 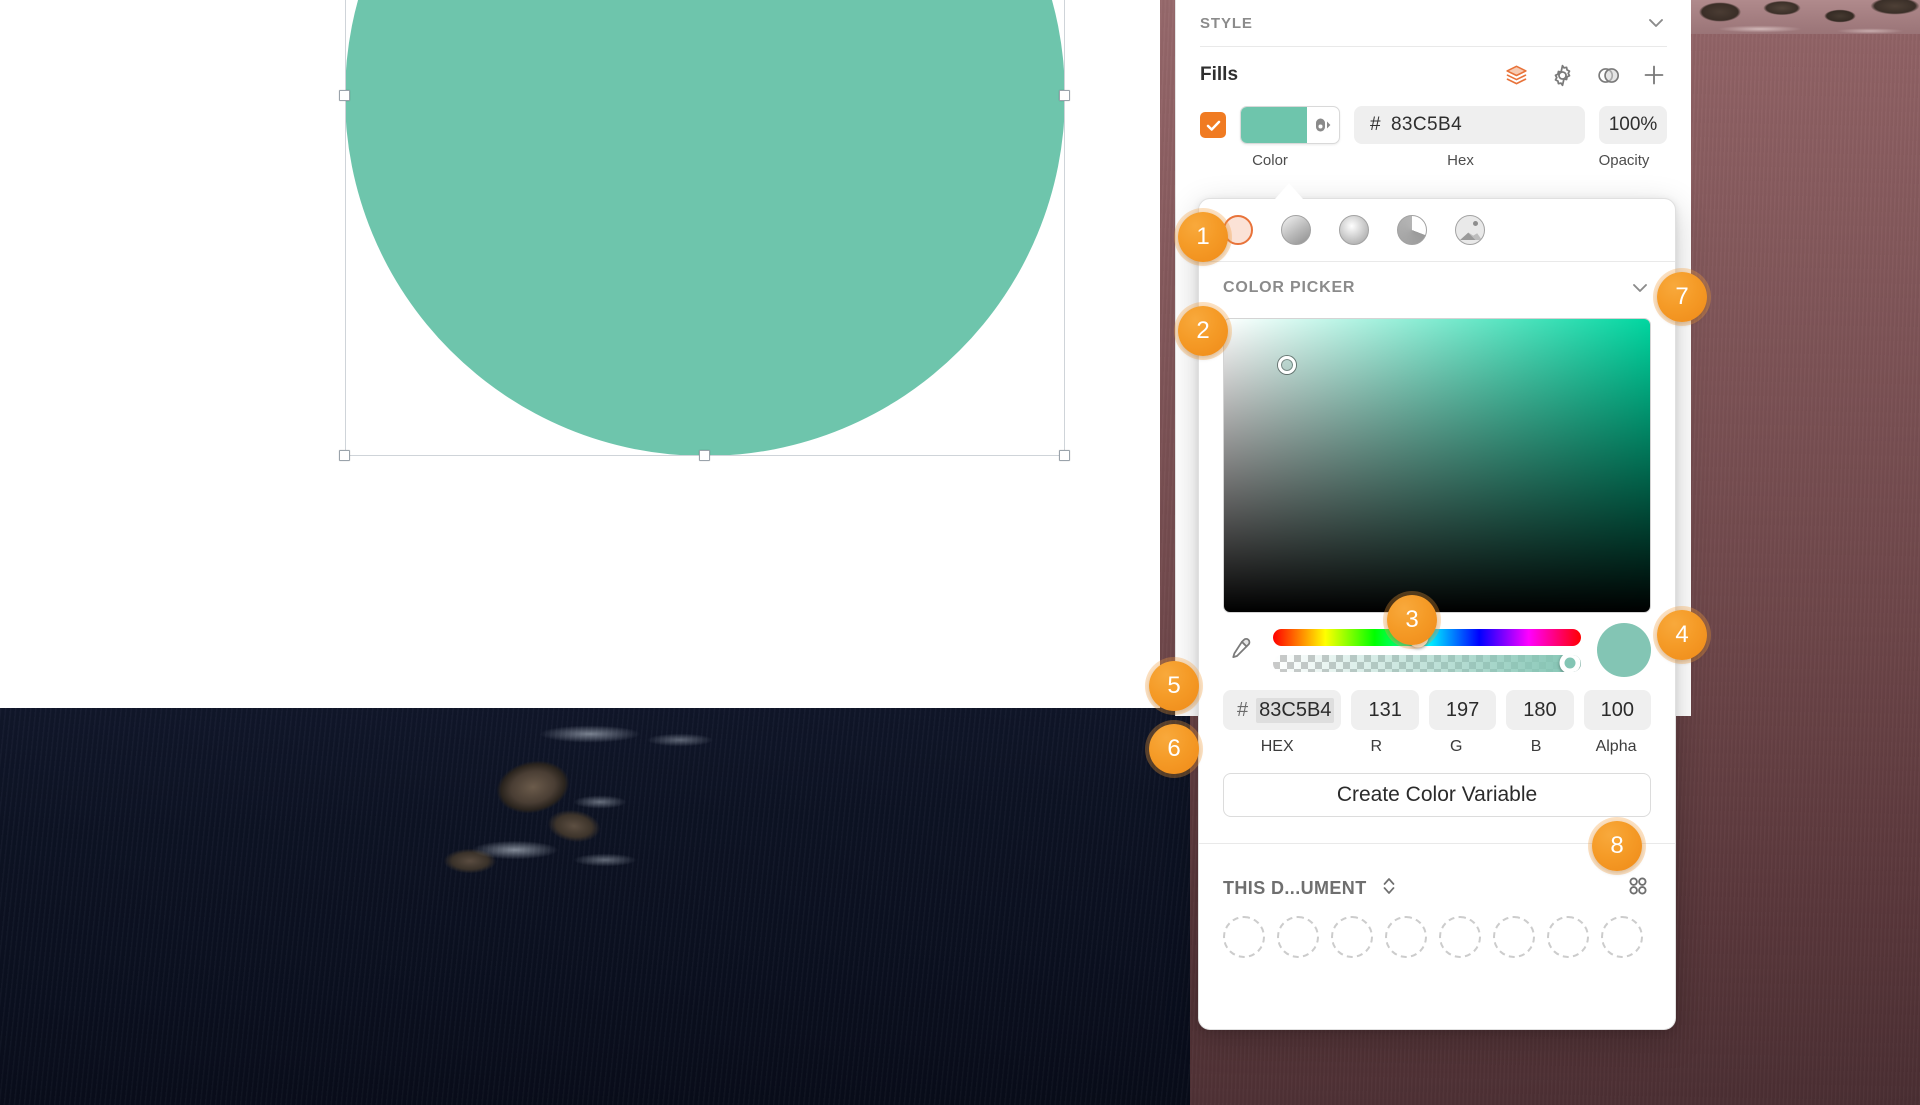 I want to click on annotation-badge-2: 2, so click(x=1203, y=331).